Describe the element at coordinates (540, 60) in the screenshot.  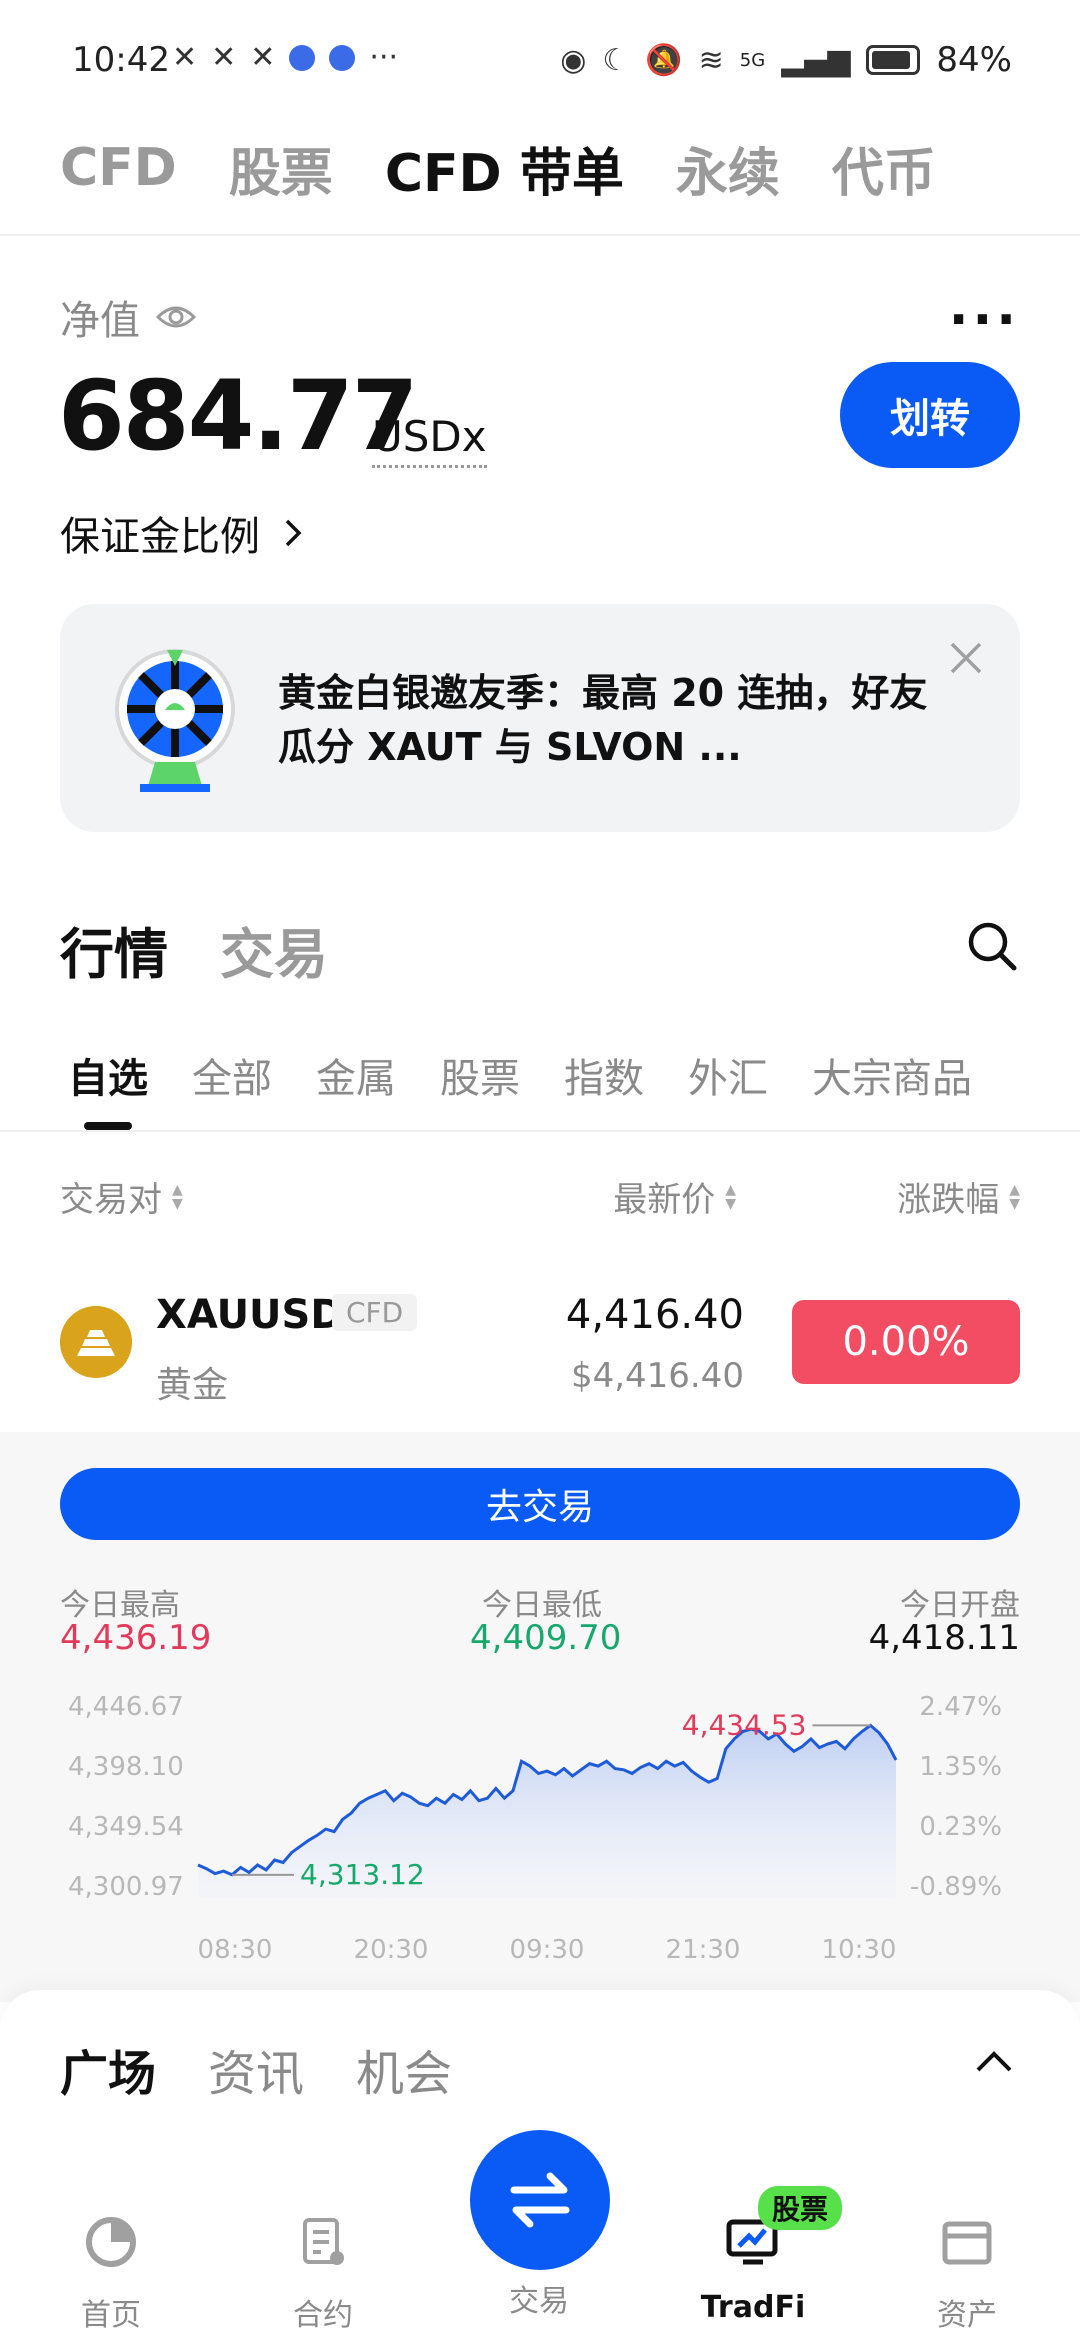
I see `status-bar: 10:42 ✕ ✕ ✕ ··· ◉ ☾ 🔕 ≋ 5G ▂▄▆ 84%` at that location.